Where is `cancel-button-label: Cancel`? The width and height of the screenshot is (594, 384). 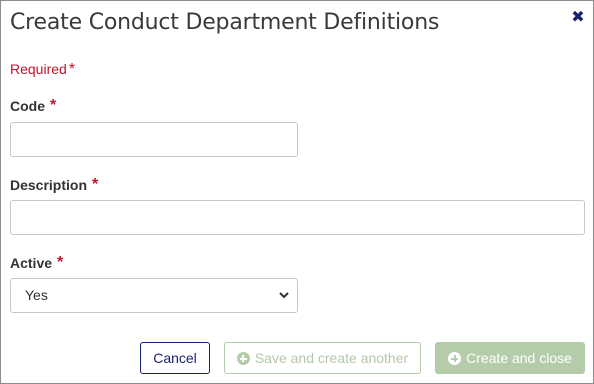 cancel-button-label: Cancel is located at coordinates (175, 358).